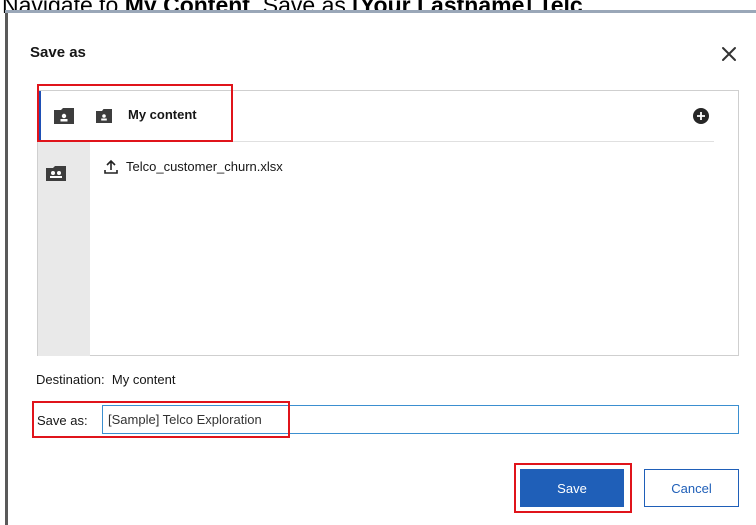  I want to click on save-button: Save, so click(572, 488).